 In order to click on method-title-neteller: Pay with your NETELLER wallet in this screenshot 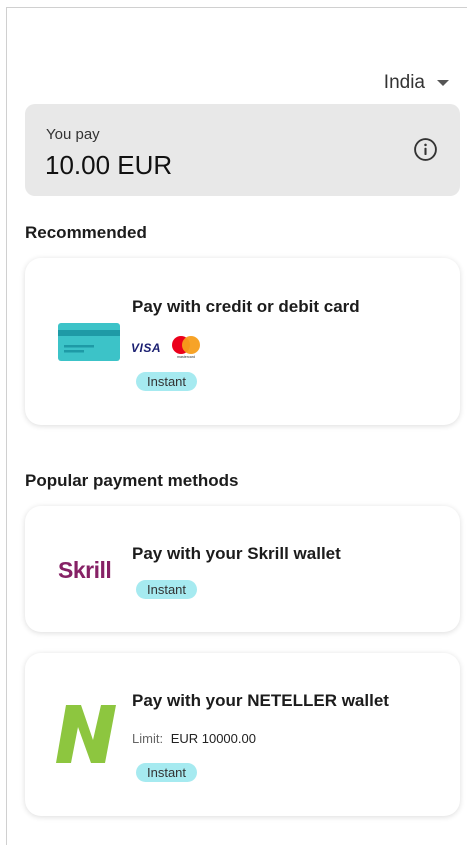, I will do `click(260, 700)`.